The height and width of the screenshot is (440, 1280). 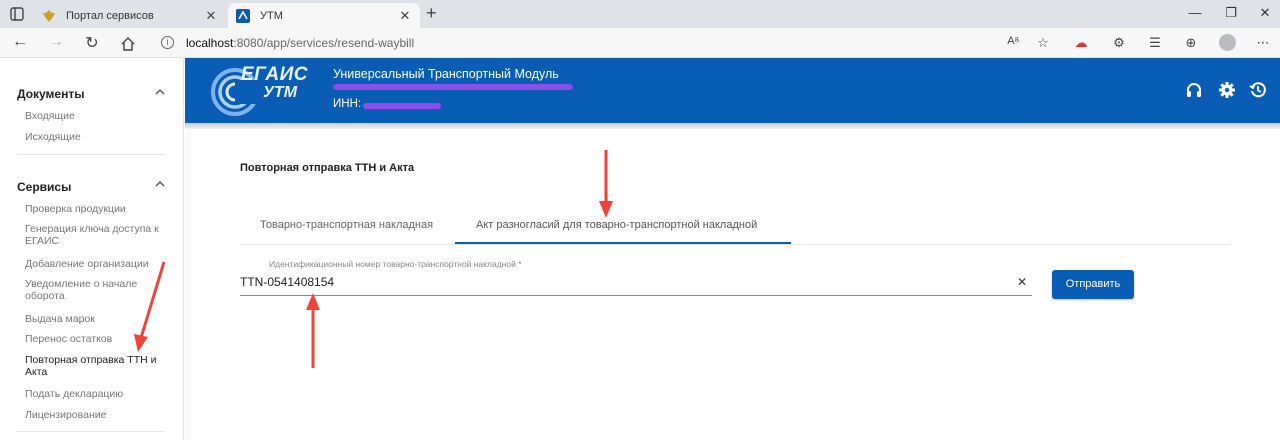 I want to click on submit-button: Отправить, so click(x=1093, y=284).